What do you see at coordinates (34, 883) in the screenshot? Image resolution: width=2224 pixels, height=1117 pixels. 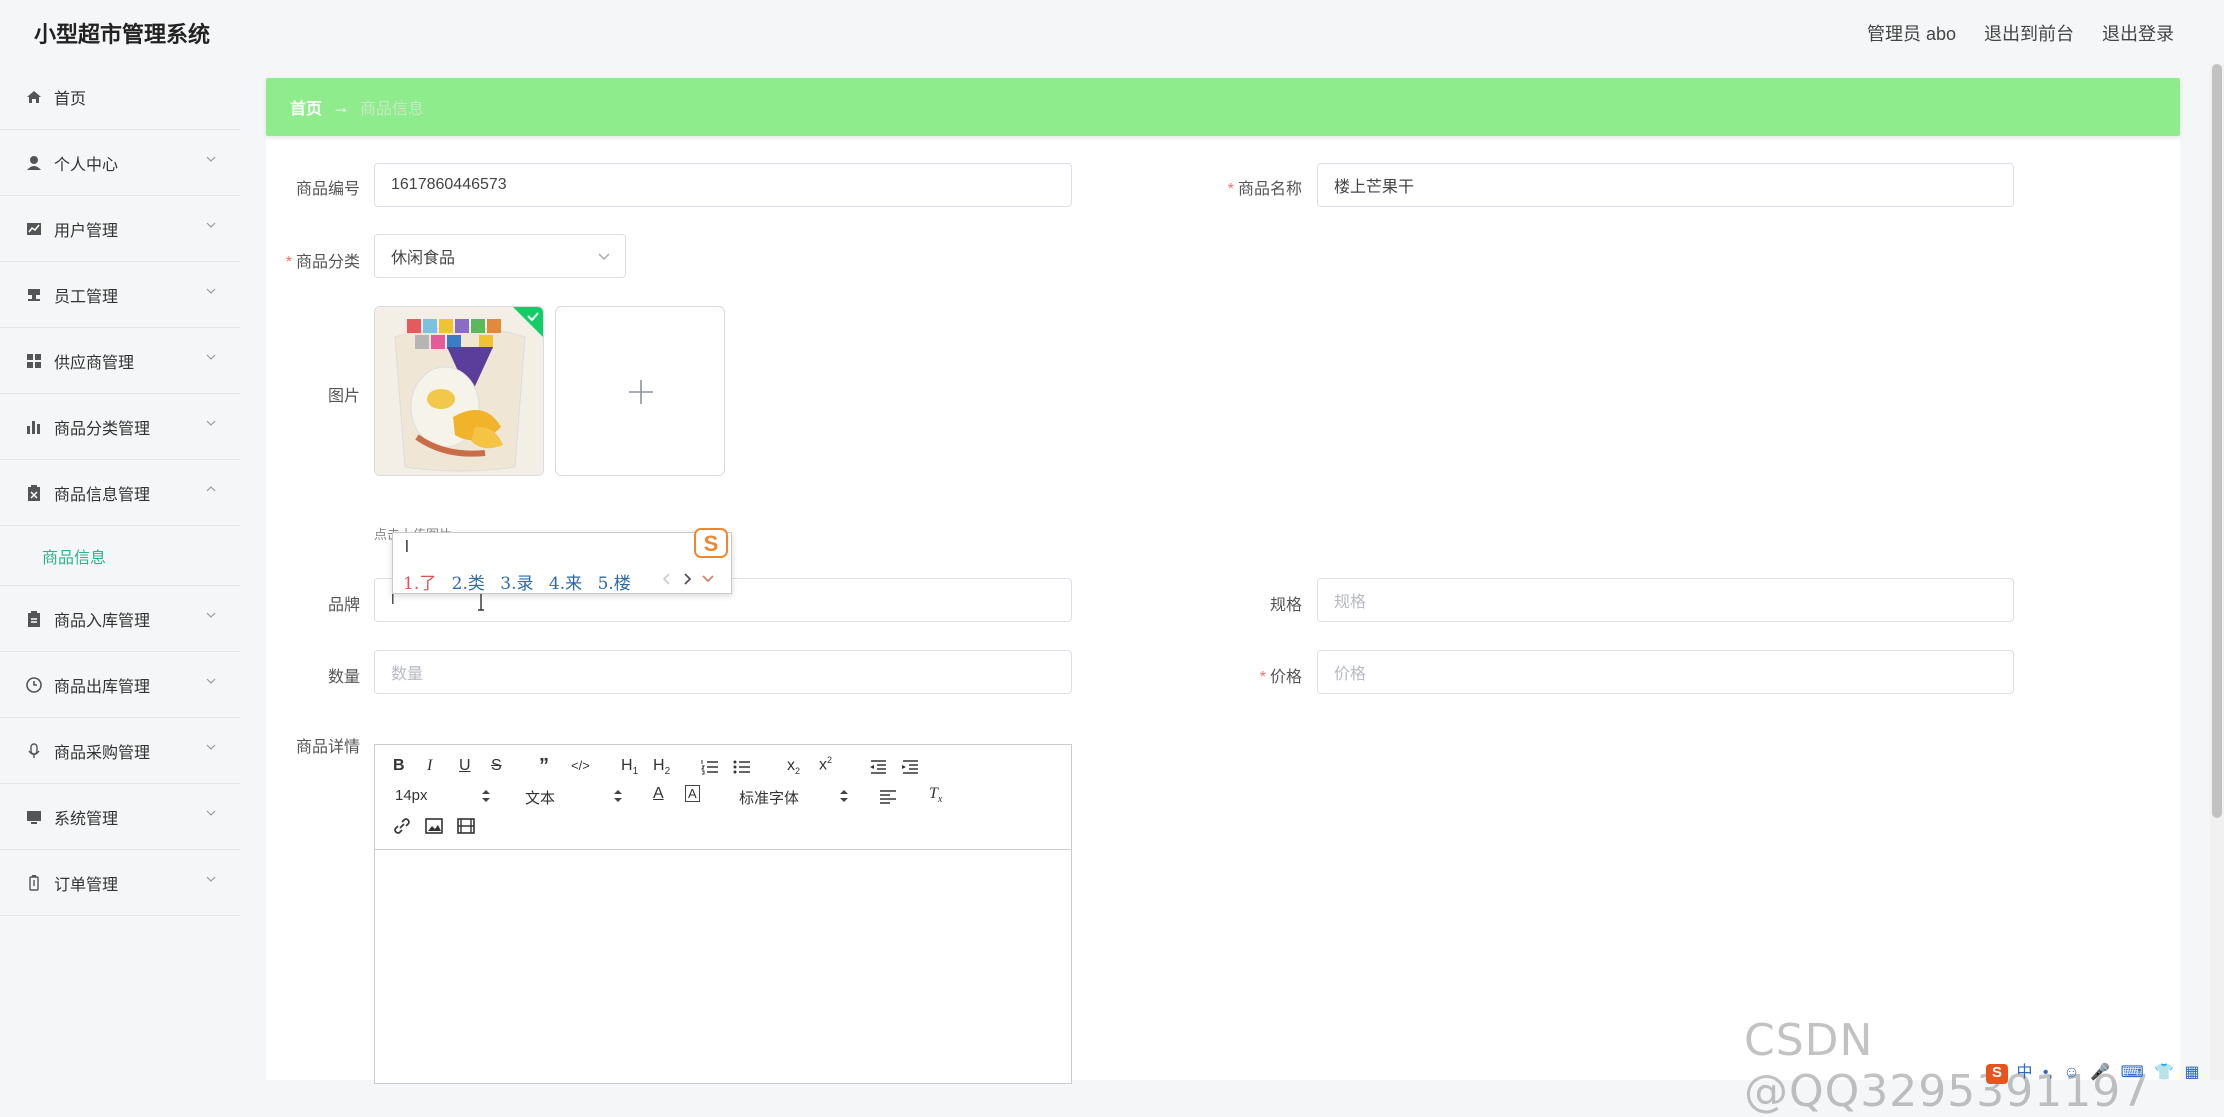 I see `battery-icon` at bounding box center [34, 883].